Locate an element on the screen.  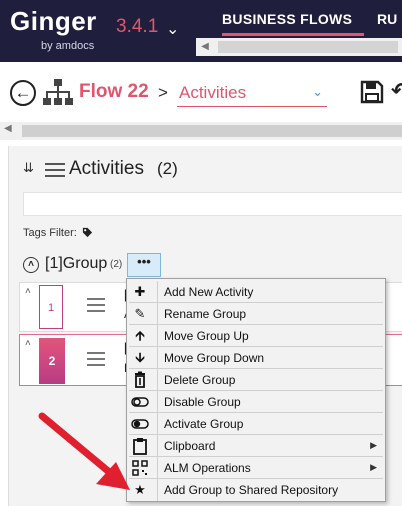
menu-item-move-group-up: 🡩 Move Group Up is located at coordinates (256, 336).